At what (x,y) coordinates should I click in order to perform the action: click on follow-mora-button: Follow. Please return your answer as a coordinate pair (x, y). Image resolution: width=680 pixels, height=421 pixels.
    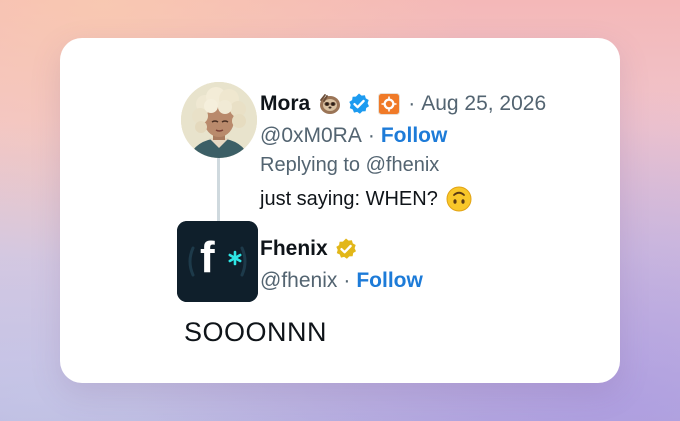
    Looking at the image, I should click on (414, 136).